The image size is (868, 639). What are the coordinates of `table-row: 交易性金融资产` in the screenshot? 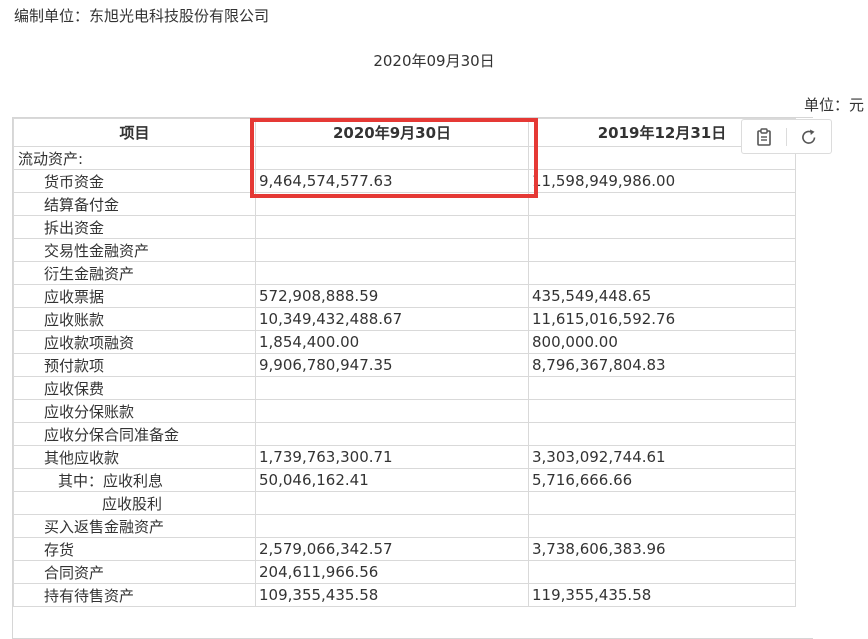 It's located at (404, 250).